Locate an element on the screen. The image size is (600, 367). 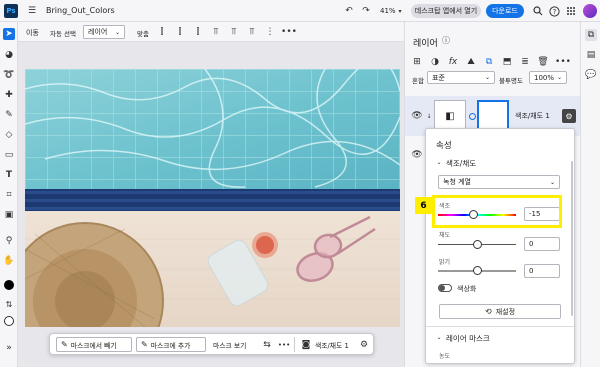
apps-grid-icon is located at coordinates (571, 11).